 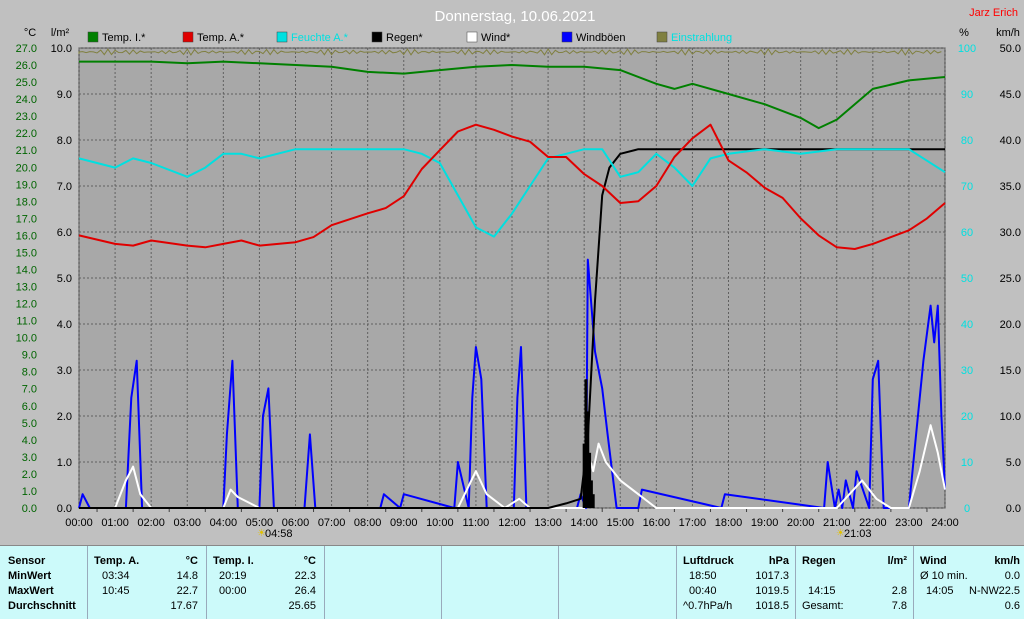 What do you see at coordinates (266, 582) in the screenshot?
I see `stats-temp-i: Temp. I. °C 20:19 22.3 00:00 26.4 25.65` at bounding box center [266, 582].